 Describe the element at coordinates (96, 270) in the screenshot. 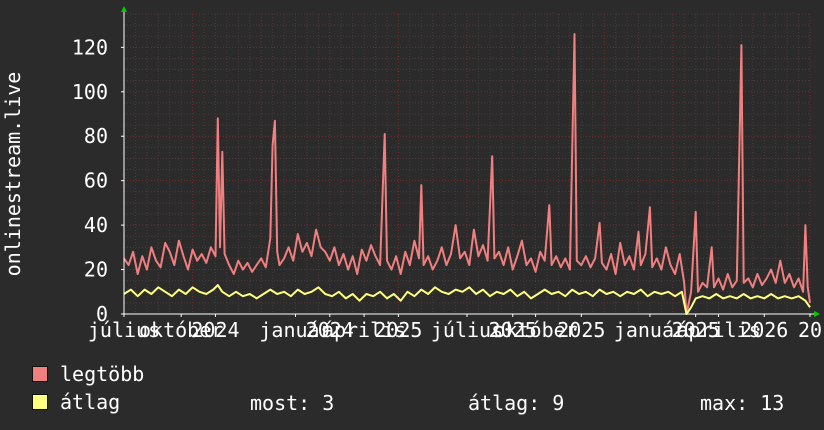

I see `y-tick-label: 20` at that location.